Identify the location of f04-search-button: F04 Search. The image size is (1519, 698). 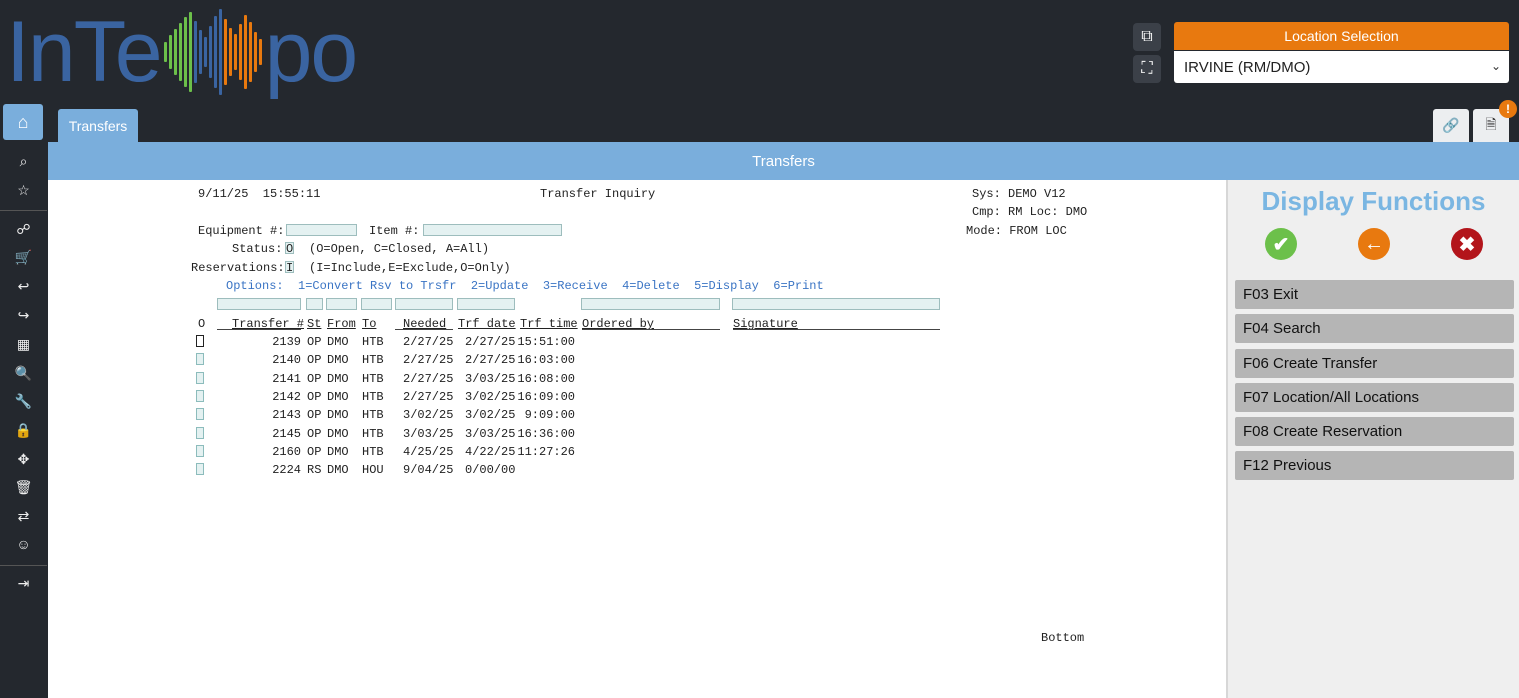
(1374, 328).